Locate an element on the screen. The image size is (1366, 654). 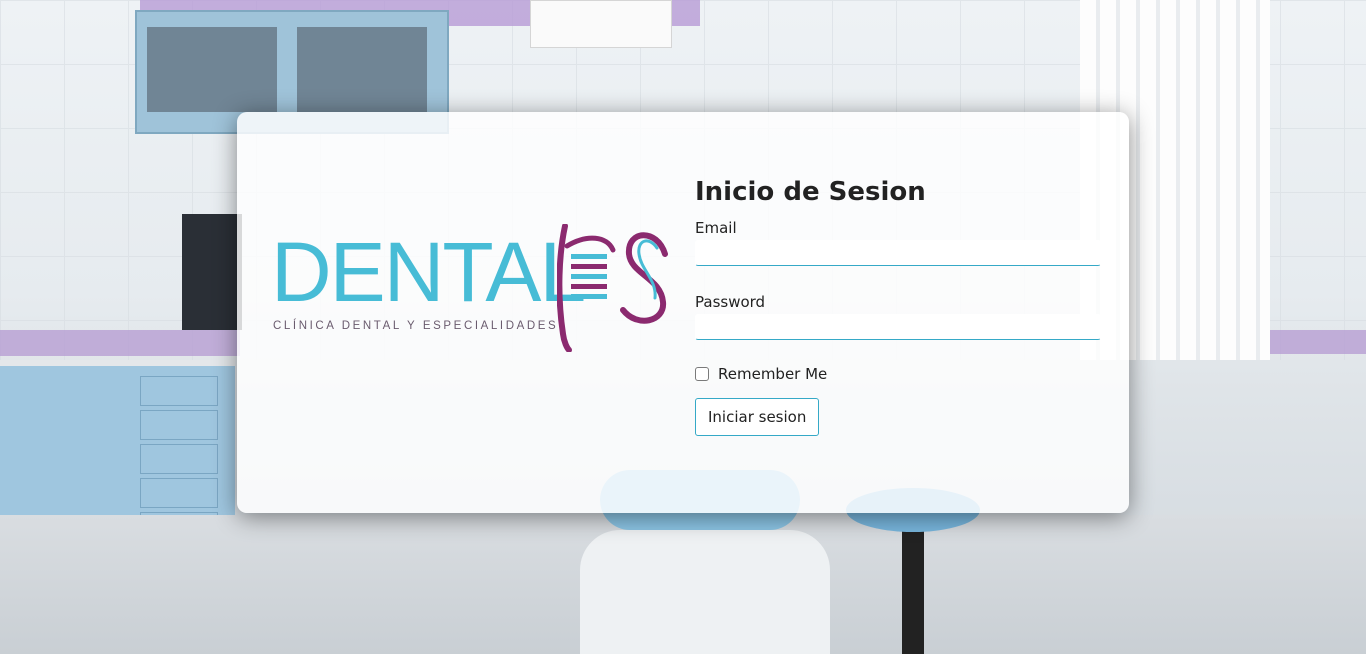
password-label: Password is located at coordinates (730, 302).